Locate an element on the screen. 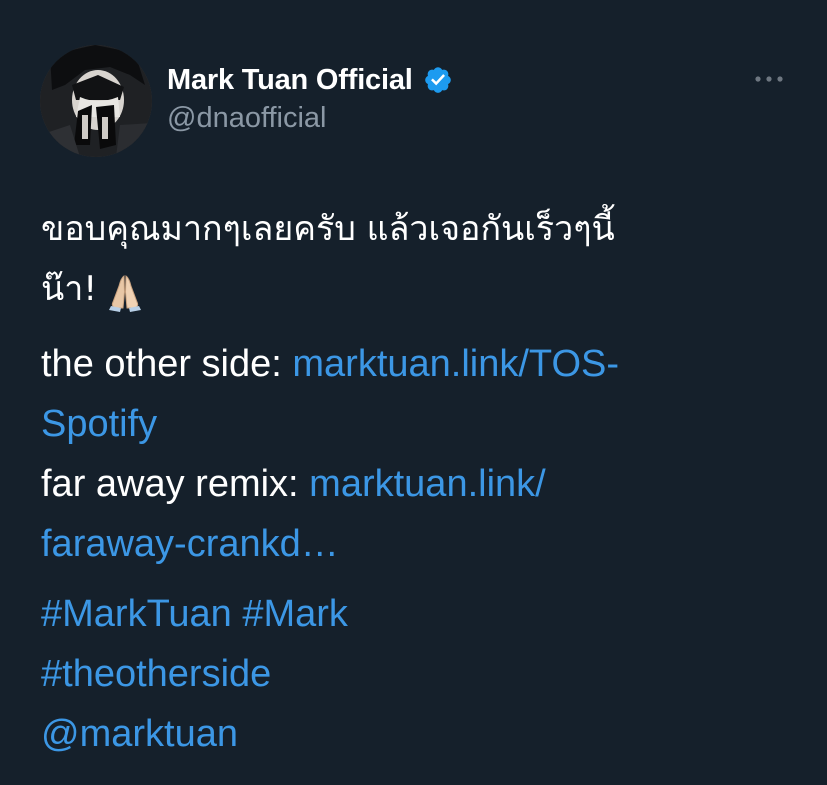 The height and width of the screenshot is (785, 827). mention-marktuan: @marktuan is located at coordinates (411, 734).